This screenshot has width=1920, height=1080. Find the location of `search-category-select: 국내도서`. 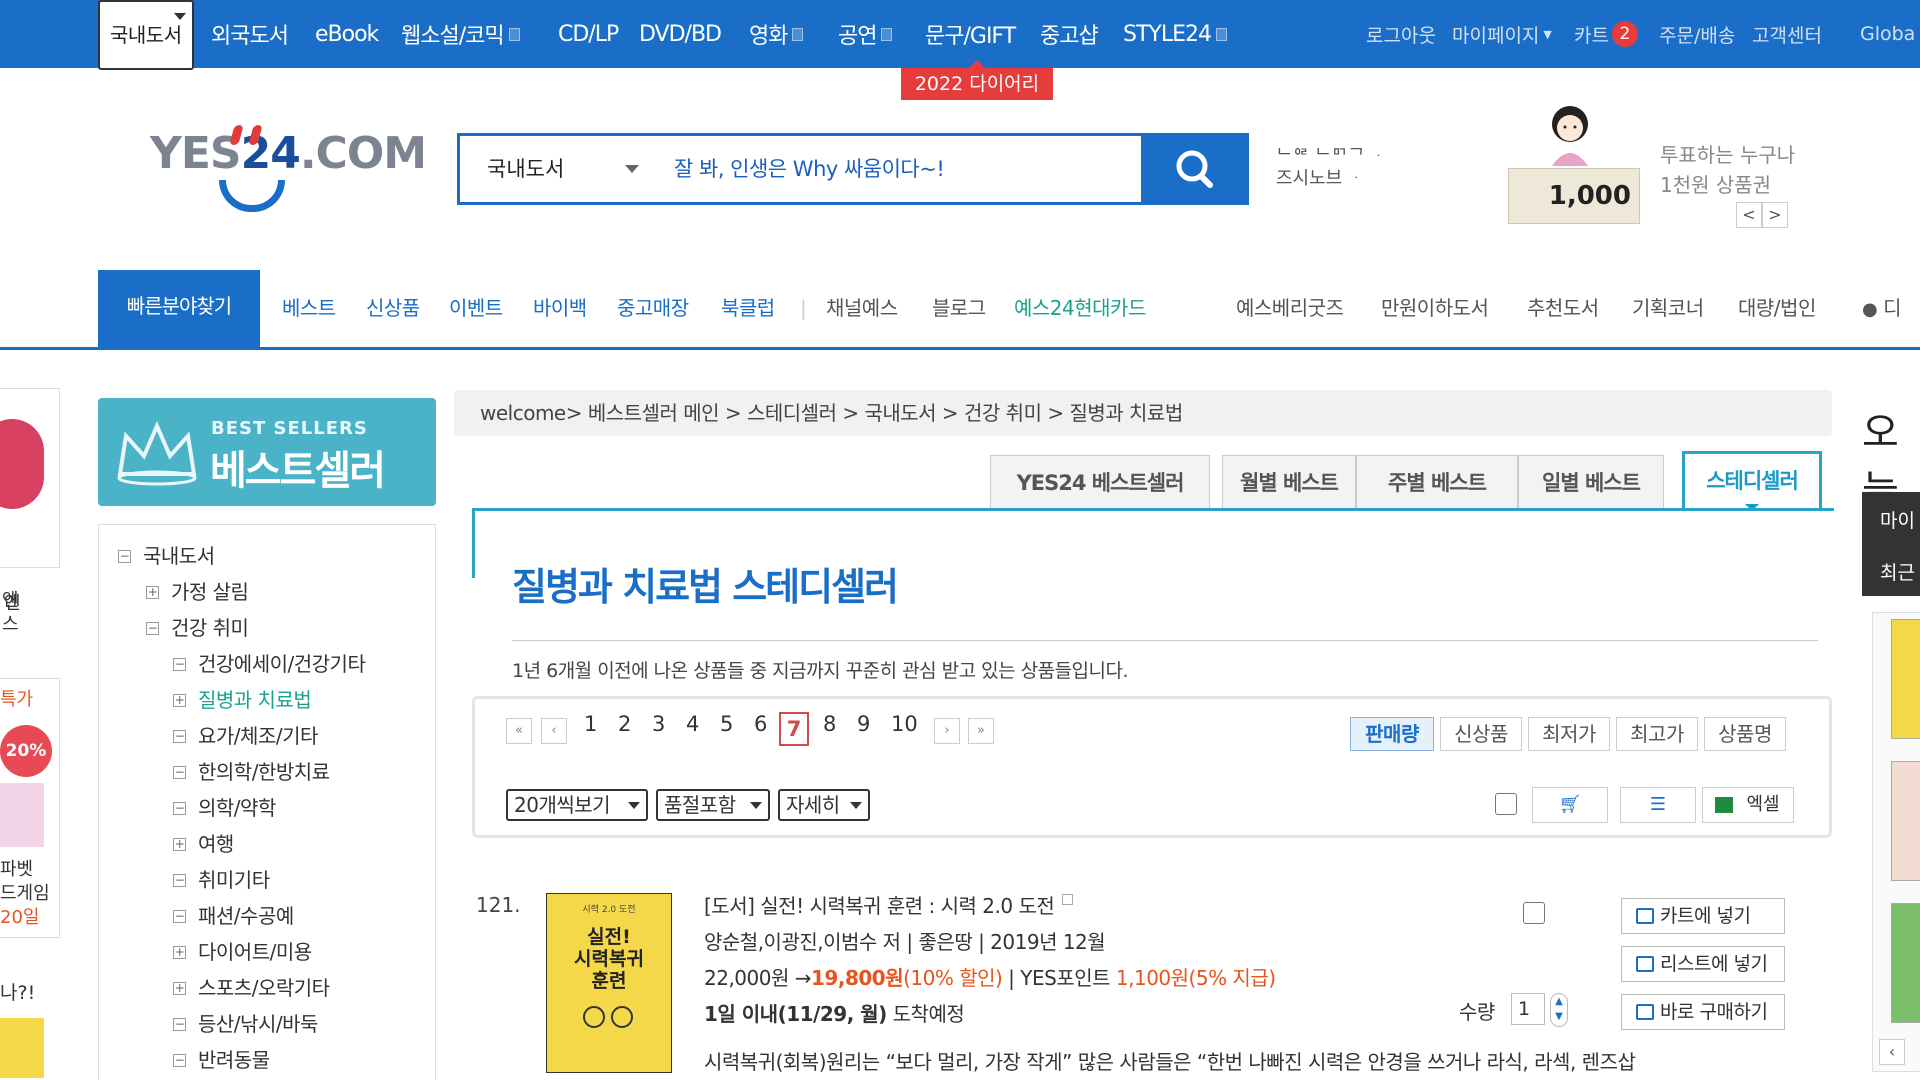

search-category-select: 국내도서 is located at coordinates (525, 169).